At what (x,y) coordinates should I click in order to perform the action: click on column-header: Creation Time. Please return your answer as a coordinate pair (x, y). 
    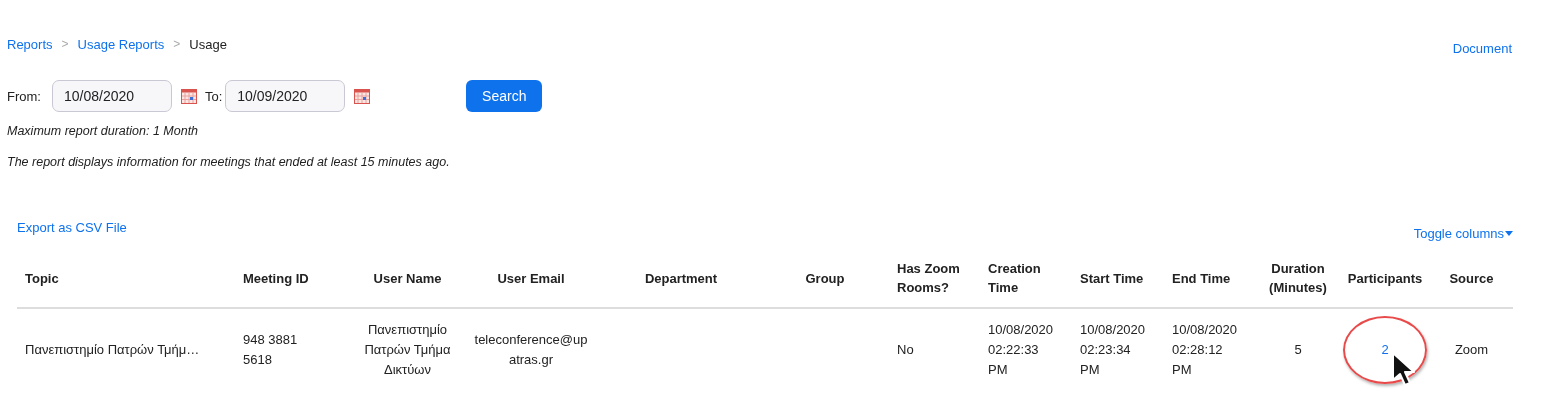
    Looking at the image, I should click on (1014, 278).